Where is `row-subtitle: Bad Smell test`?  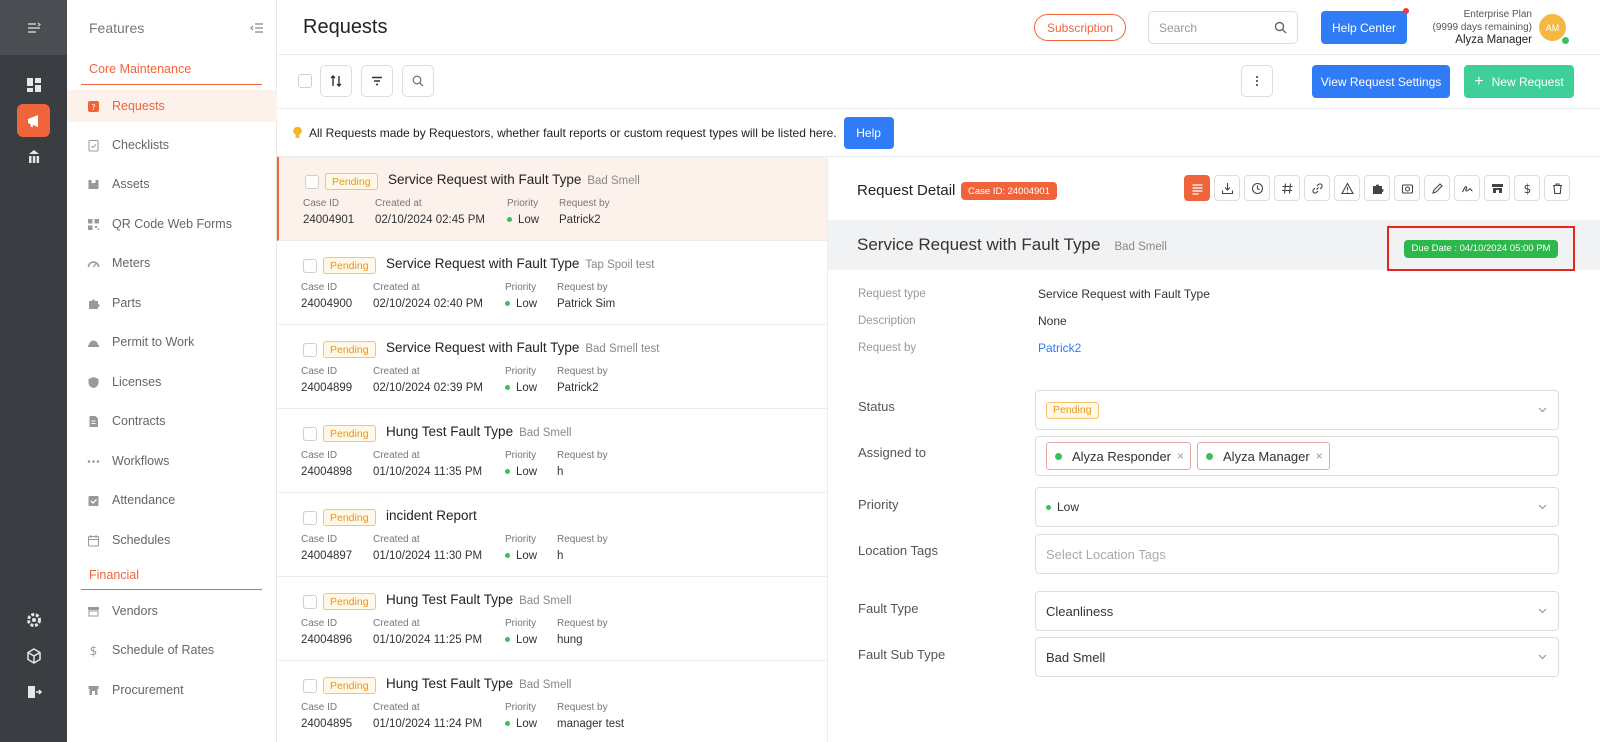 row-subtitle: Bad Smell test is located at coordinates (622, 349).